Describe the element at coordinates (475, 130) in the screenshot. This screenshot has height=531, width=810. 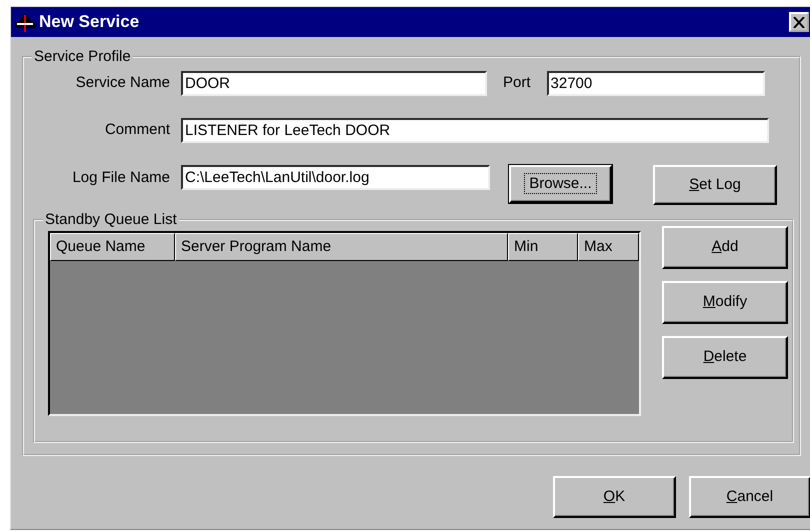
I see `comment-field: LISTENER for LeeTech DOOR` at that location.